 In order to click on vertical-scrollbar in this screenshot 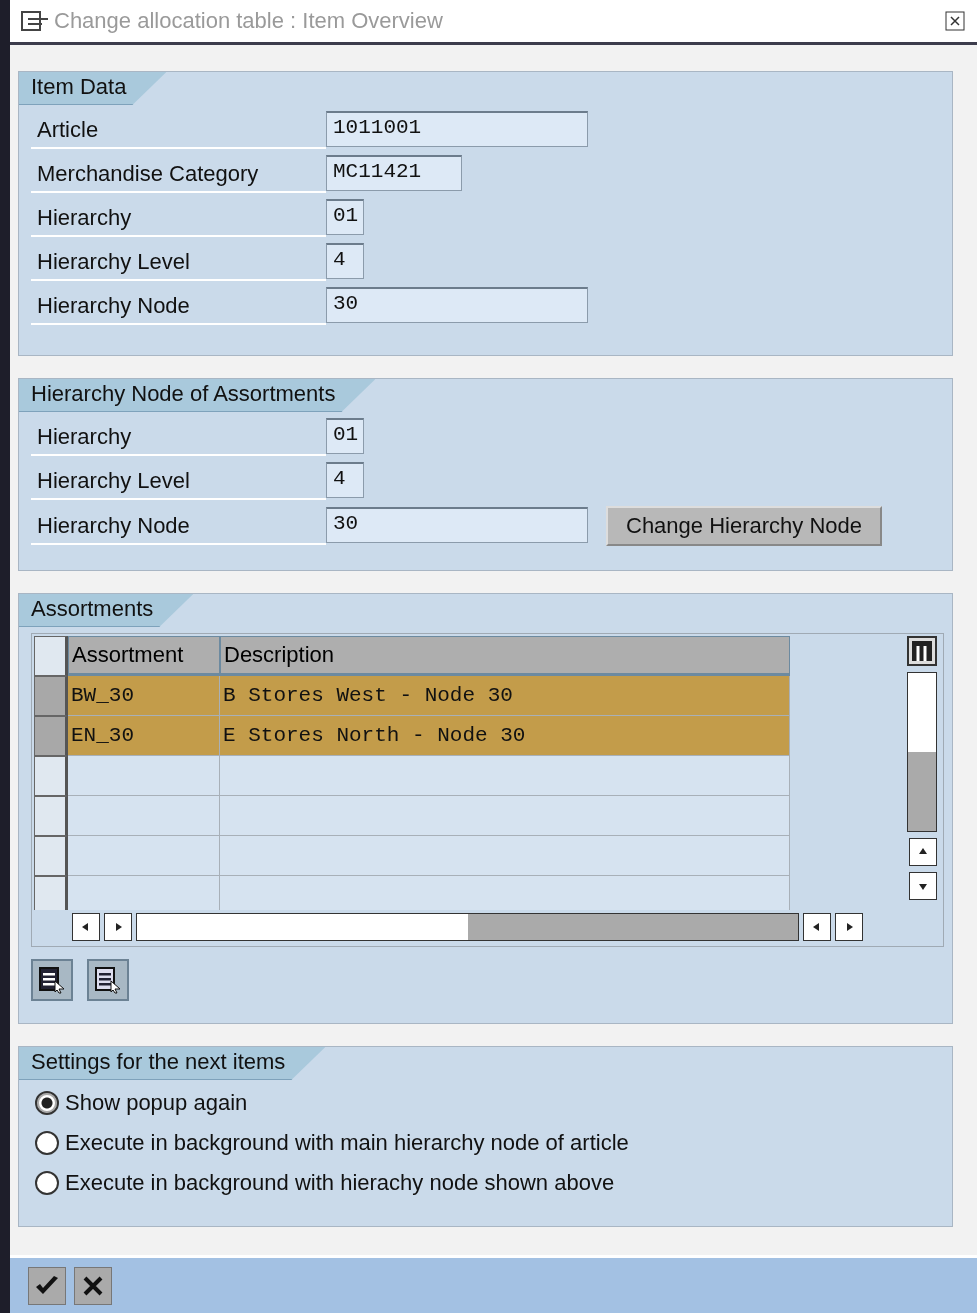, I will do `click(922, 752)`.